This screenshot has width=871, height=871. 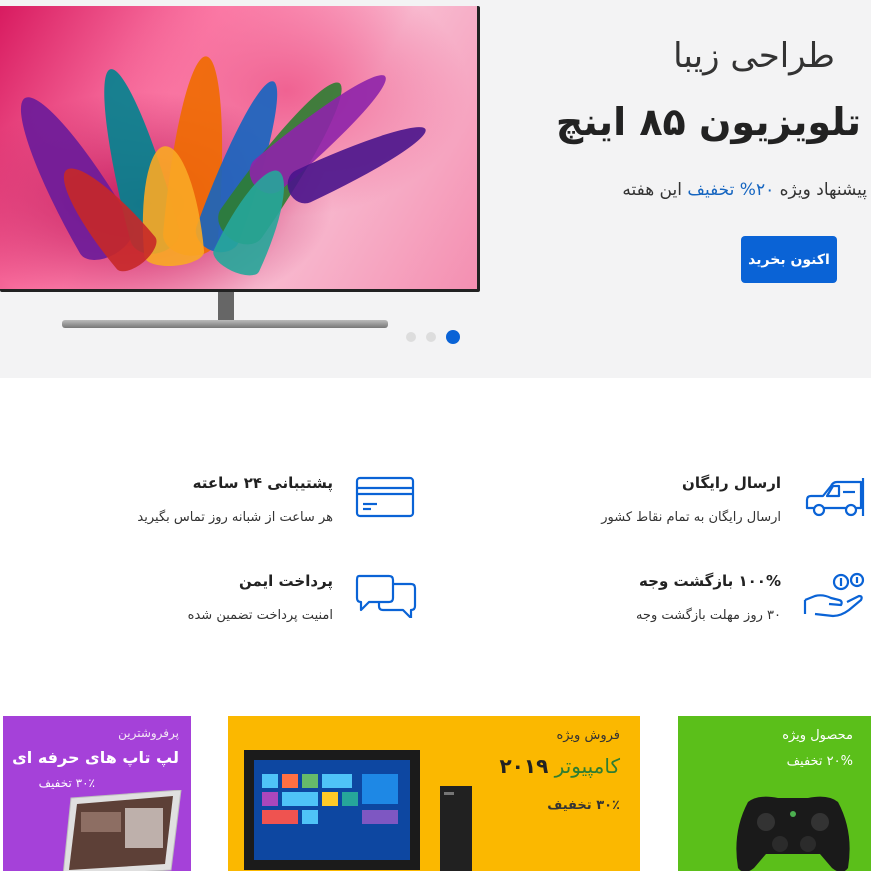 What do you see at coordinates (835, 497) in the screenshot?
I see `truck-icon` at bounding box center [835, 497].